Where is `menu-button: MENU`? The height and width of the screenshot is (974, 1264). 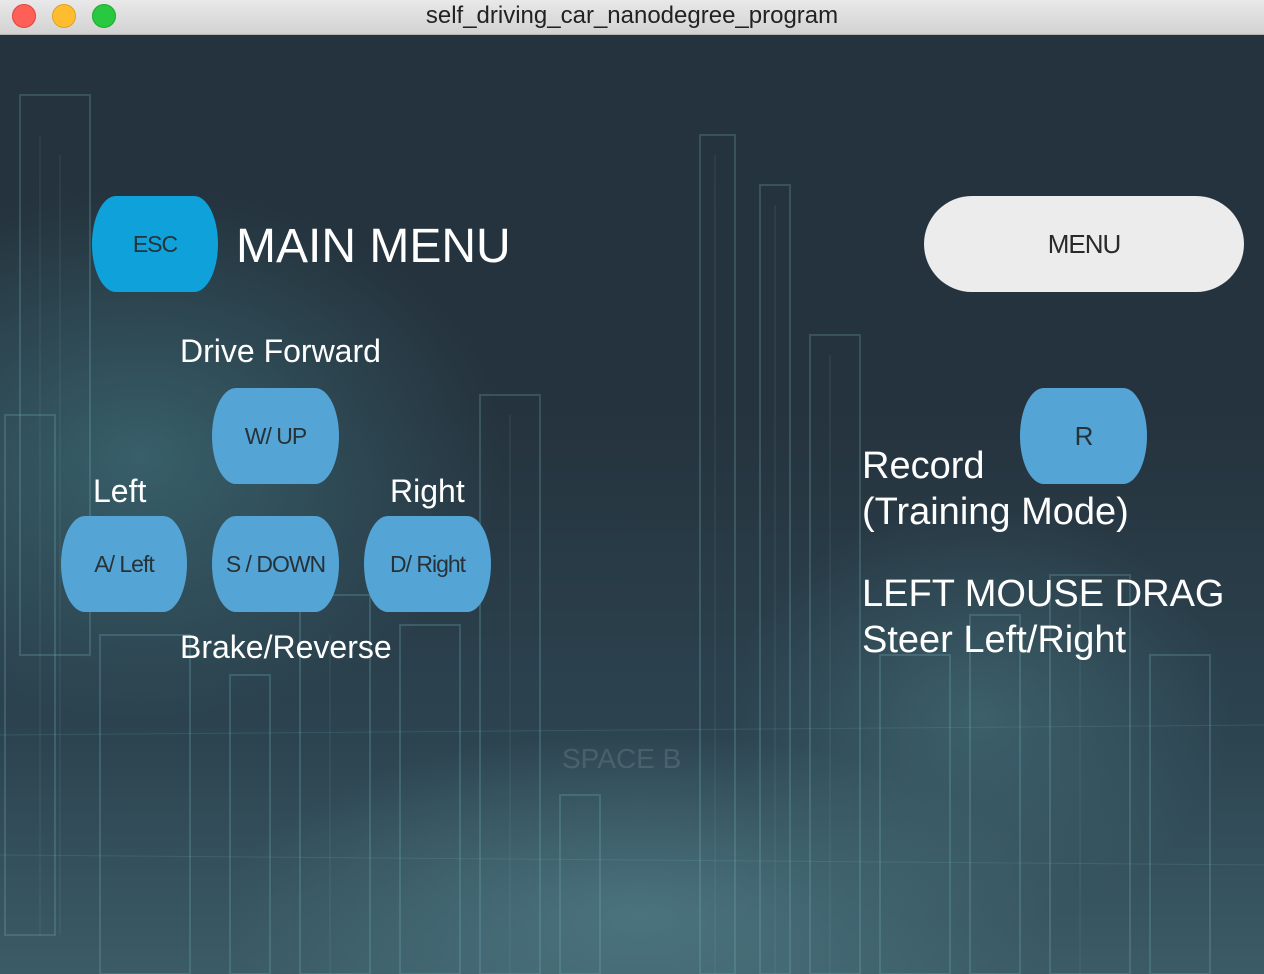
menu-button: MENU is located at coordinates (1084, 244).